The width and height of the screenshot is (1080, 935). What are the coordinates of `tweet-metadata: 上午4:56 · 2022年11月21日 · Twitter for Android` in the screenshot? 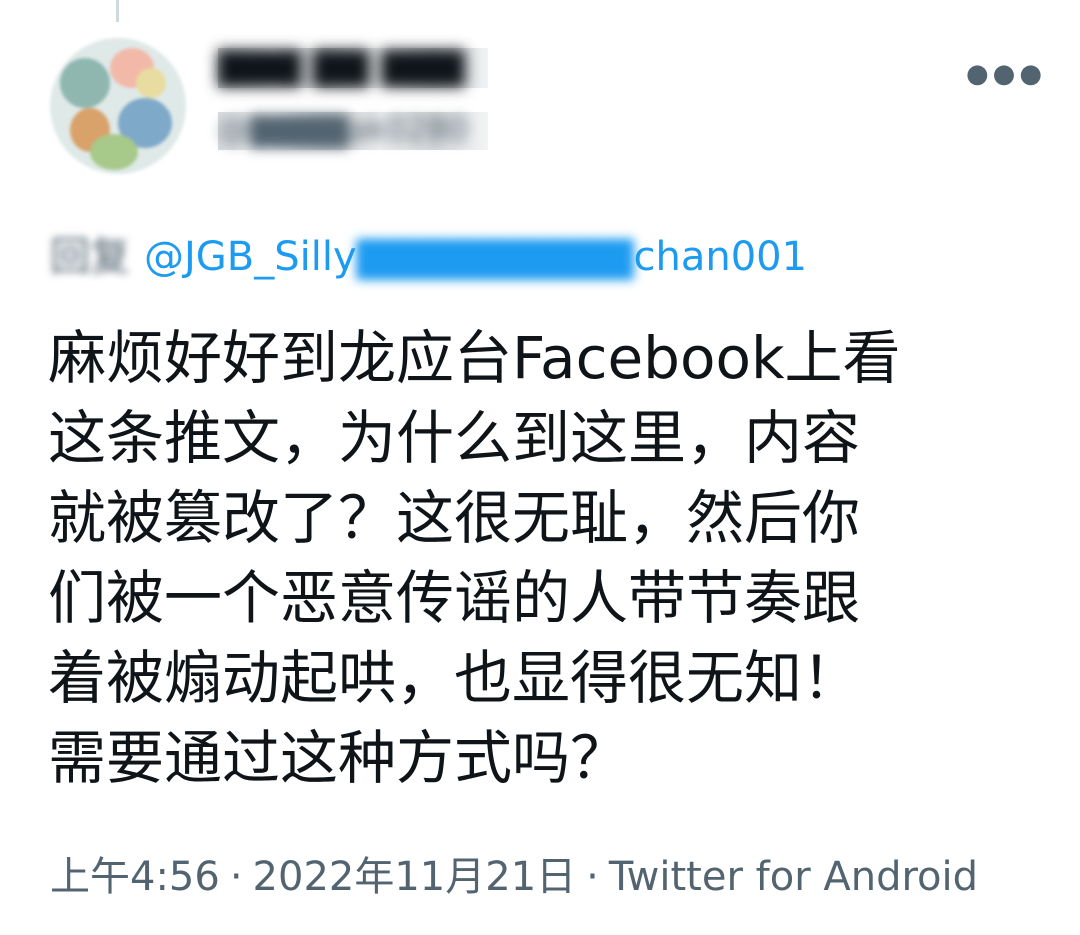 It's located at (514, 873).